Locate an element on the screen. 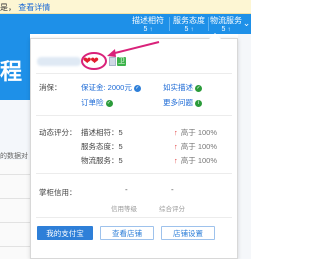 The image size is (320, 259). score-service-compare: ↑ 高于 100% is located at coordinates (195, 146).